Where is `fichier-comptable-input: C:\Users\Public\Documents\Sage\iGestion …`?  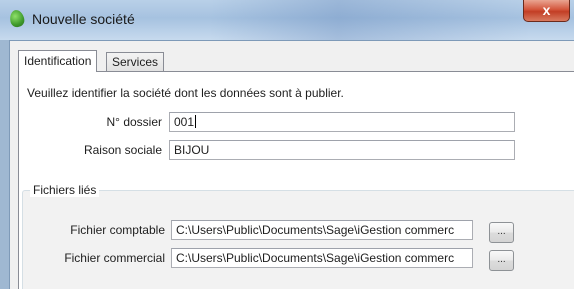
fichier-comptable-input: C:\Users\Public\Documents\Sage\iGestion … is located at coordinates (322, 230).